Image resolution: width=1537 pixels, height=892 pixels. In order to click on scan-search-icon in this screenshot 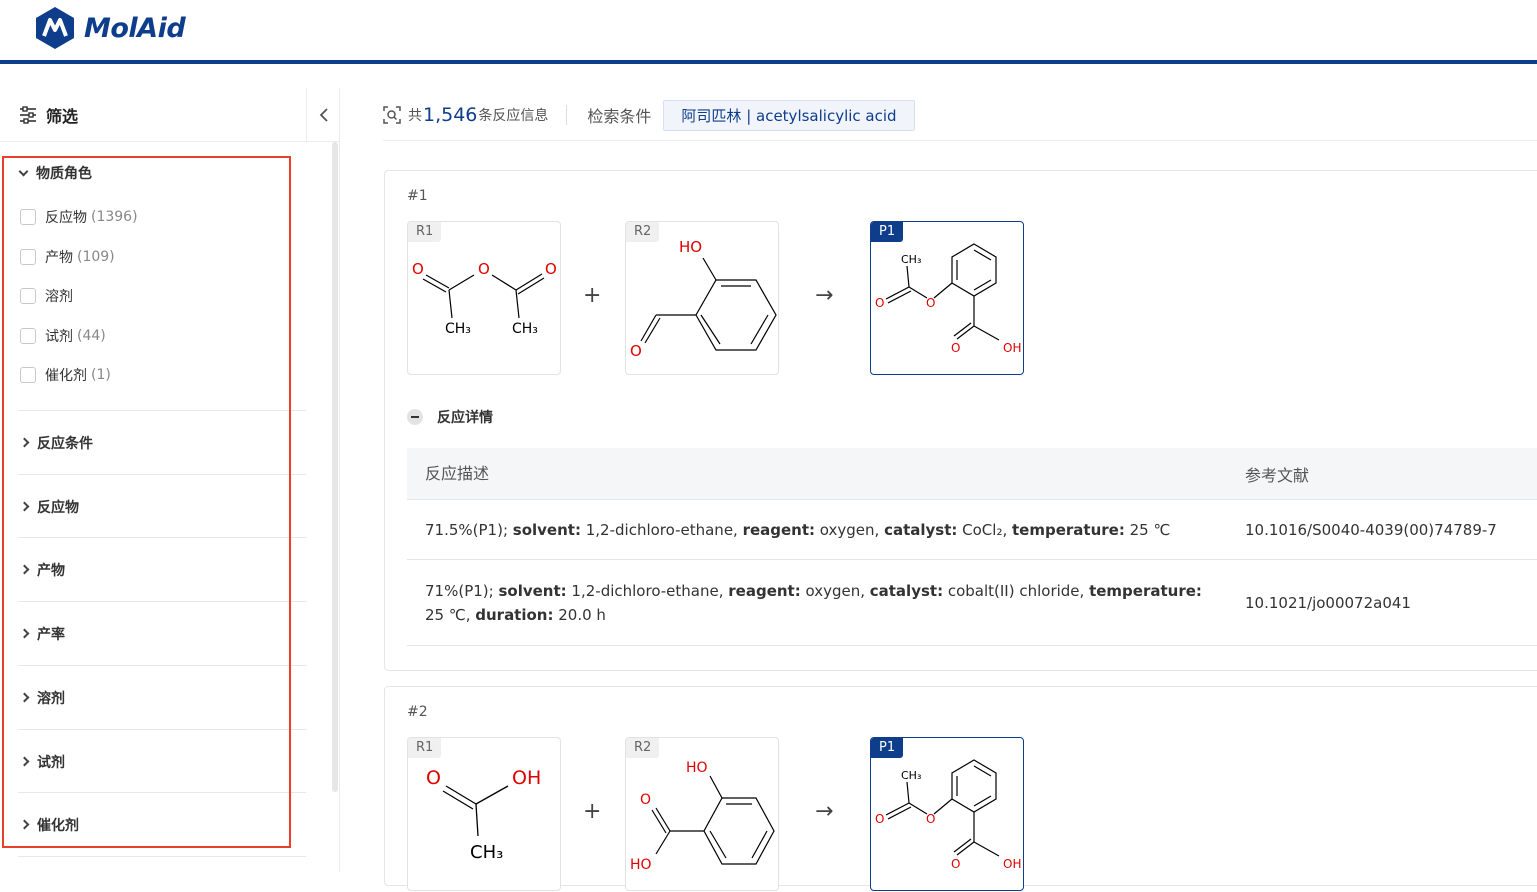, I will do `click(392, 115)`.